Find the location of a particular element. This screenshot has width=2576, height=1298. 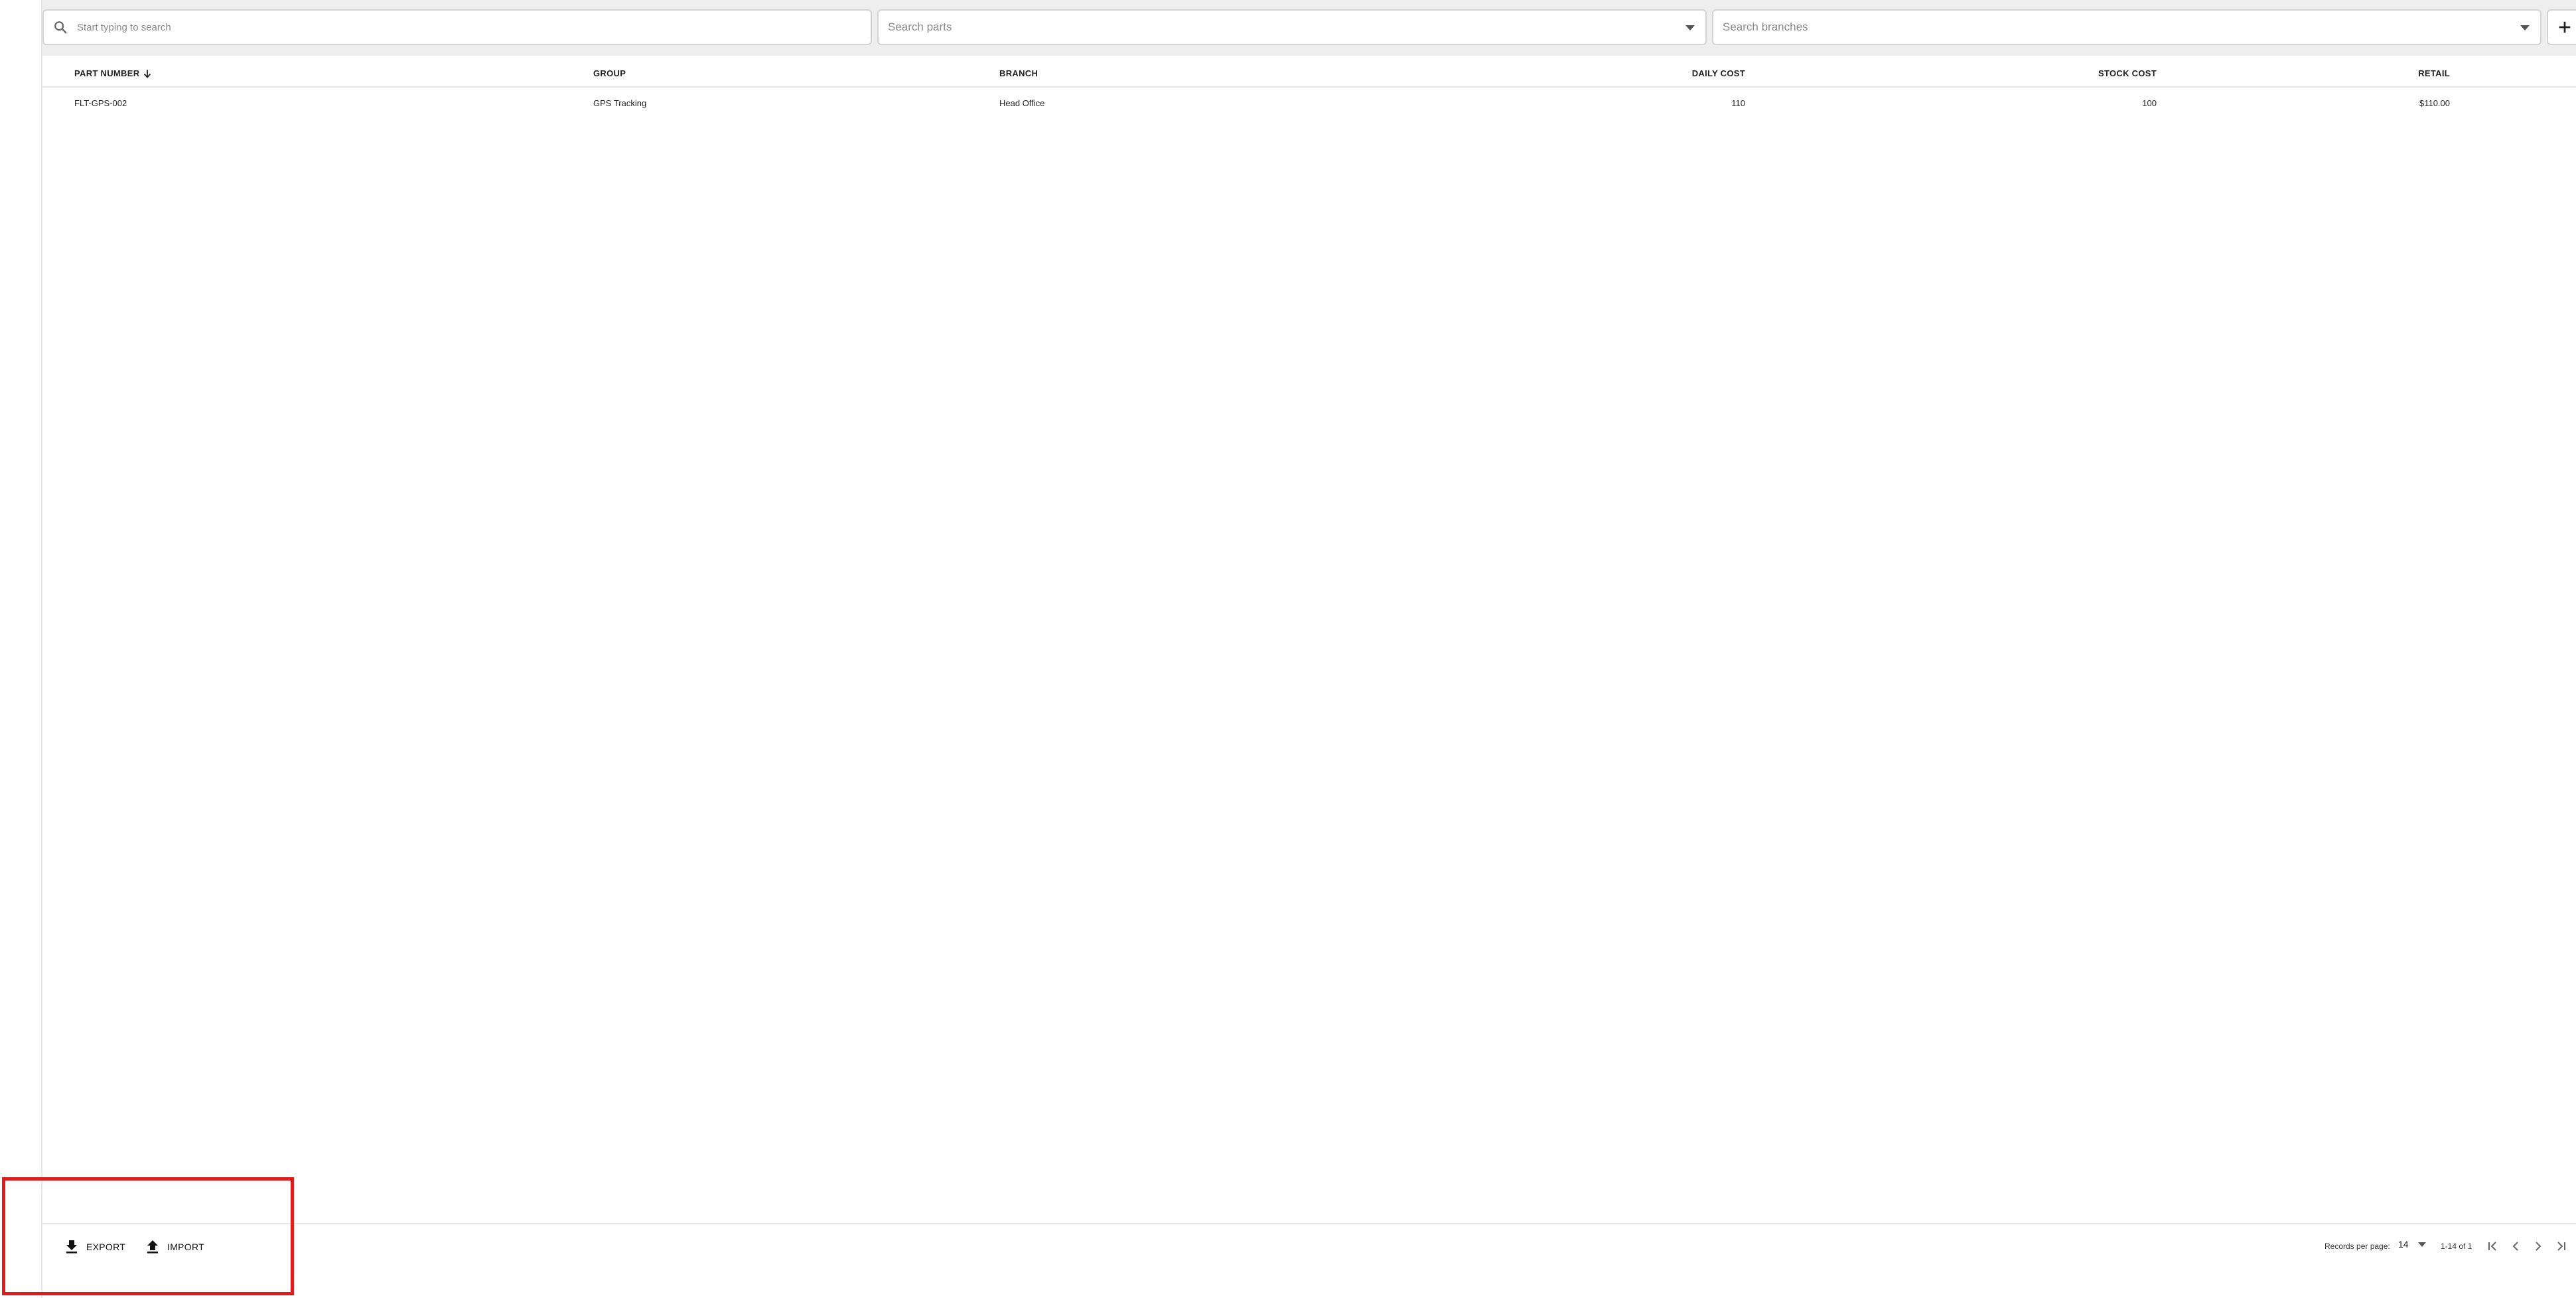

next-page-icon is located at coordinates (2539, 1246).